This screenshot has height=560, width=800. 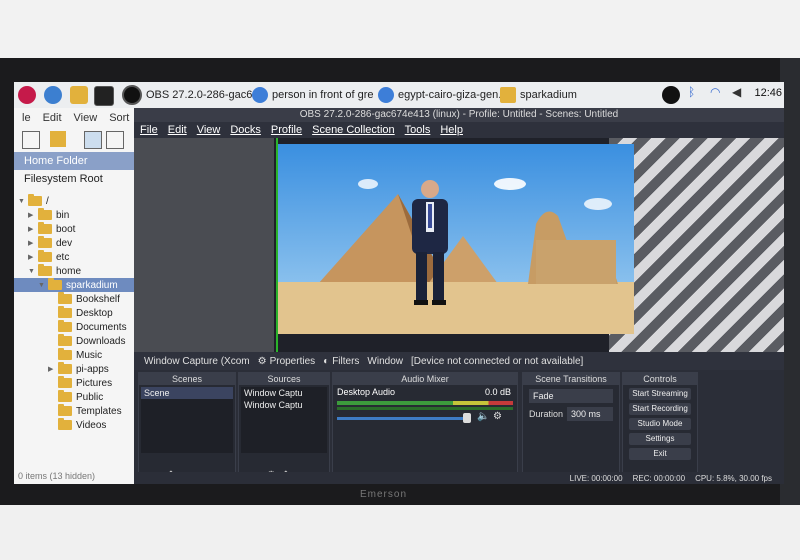 What do you see at coordinates (660, 409) in the screenshot?
I see `start-recording-button: Start Recording` at bounding box center [660, 409].